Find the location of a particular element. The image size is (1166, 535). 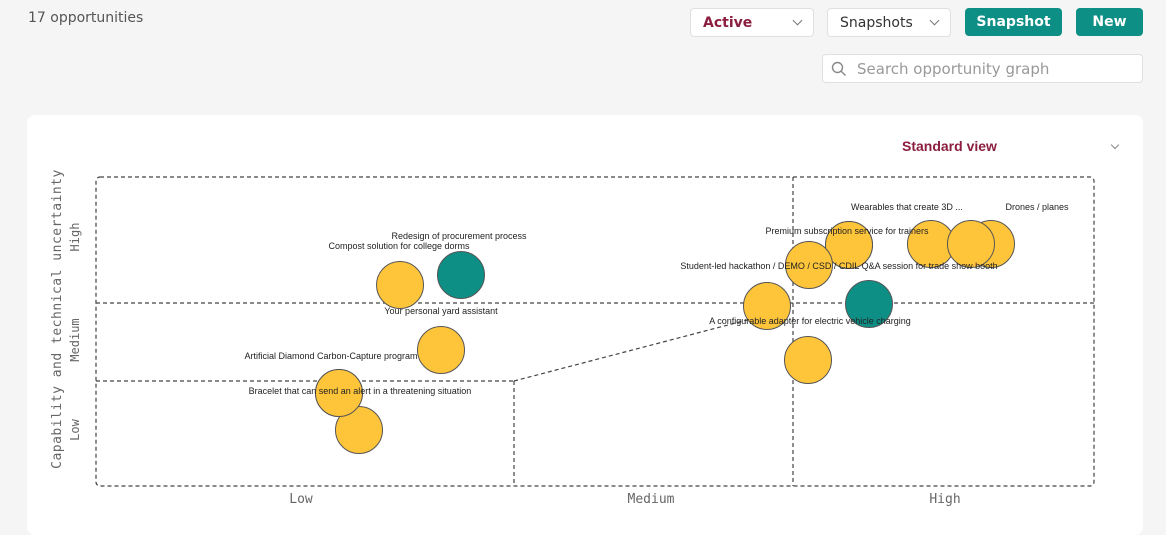

y-tick-label: High is located at coordinates (75, 237).